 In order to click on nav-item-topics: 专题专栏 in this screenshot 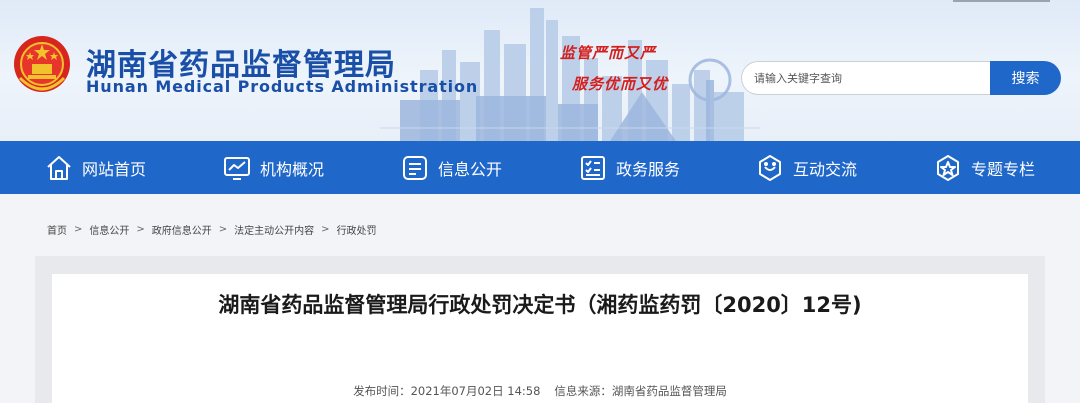, I will do `click(984, 167)`.